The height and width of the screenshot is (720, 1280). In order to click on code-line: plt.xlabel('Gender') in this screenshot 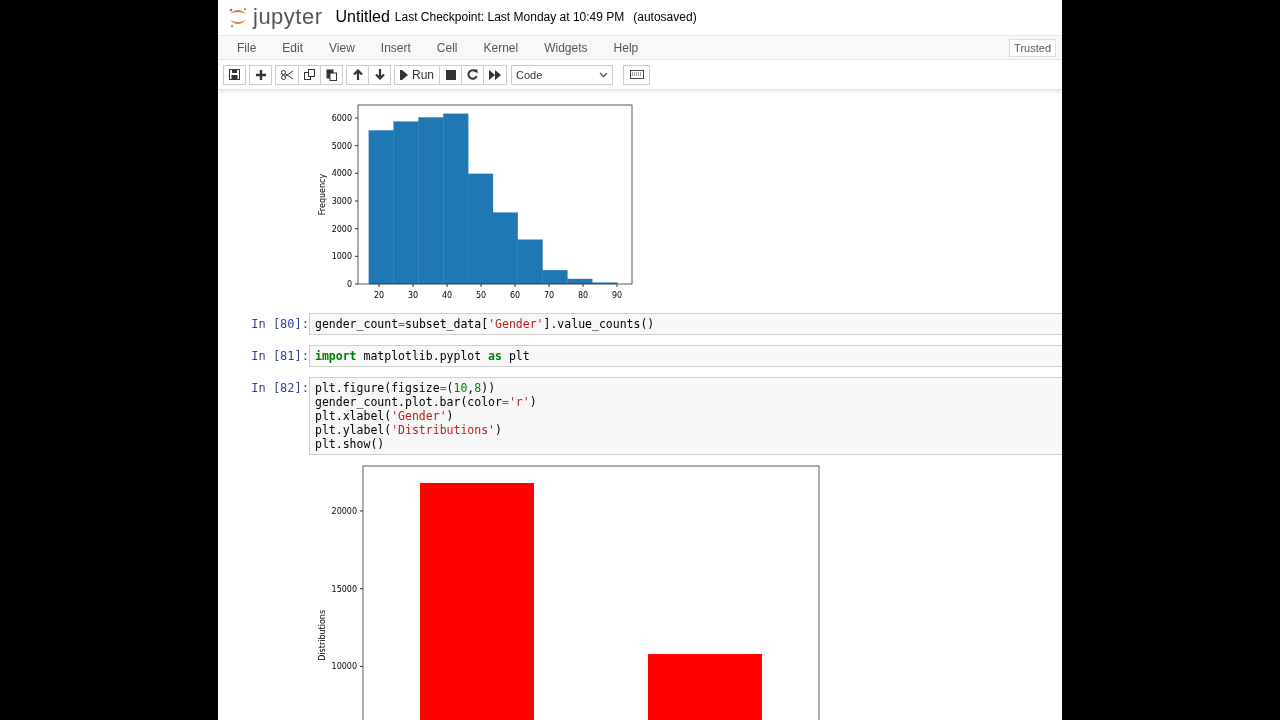, I will do `click(385, 416)`.